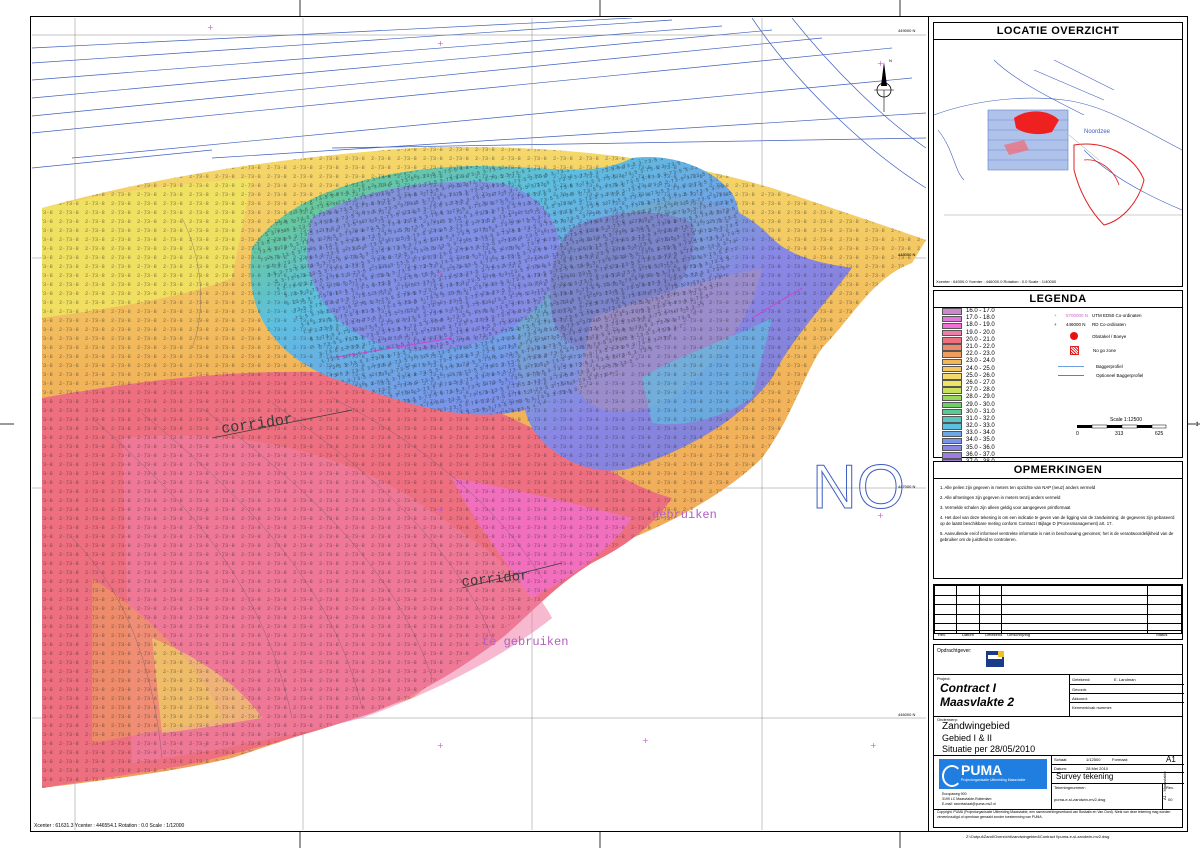 The image size is (1200, 848). I want to click on legend-symbol-label-optional: Optioneel Baggerprofiel, so click(1120, 375).